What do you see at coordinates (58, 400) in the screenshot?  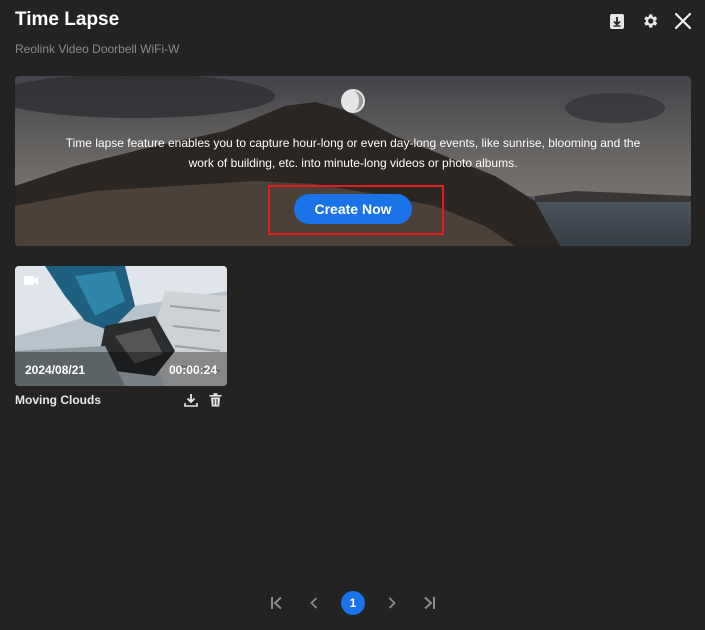 I see `video-title: Moving Clouds` at bounding box center [58, 400].